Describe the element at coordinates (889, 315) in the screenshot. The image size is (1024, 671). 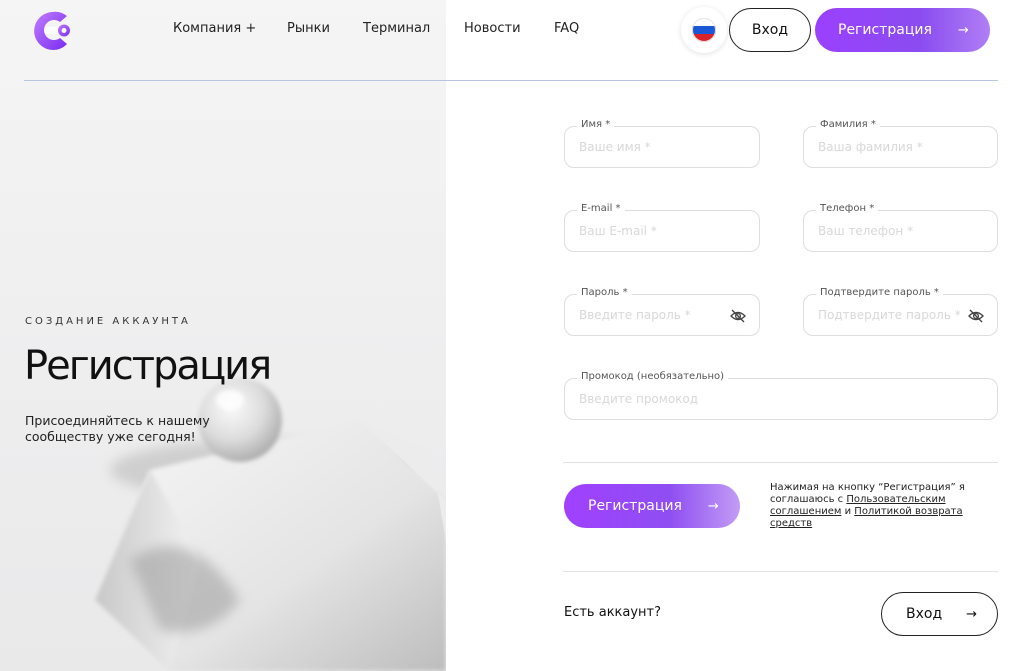
I see `password-confirm-input` at that location.